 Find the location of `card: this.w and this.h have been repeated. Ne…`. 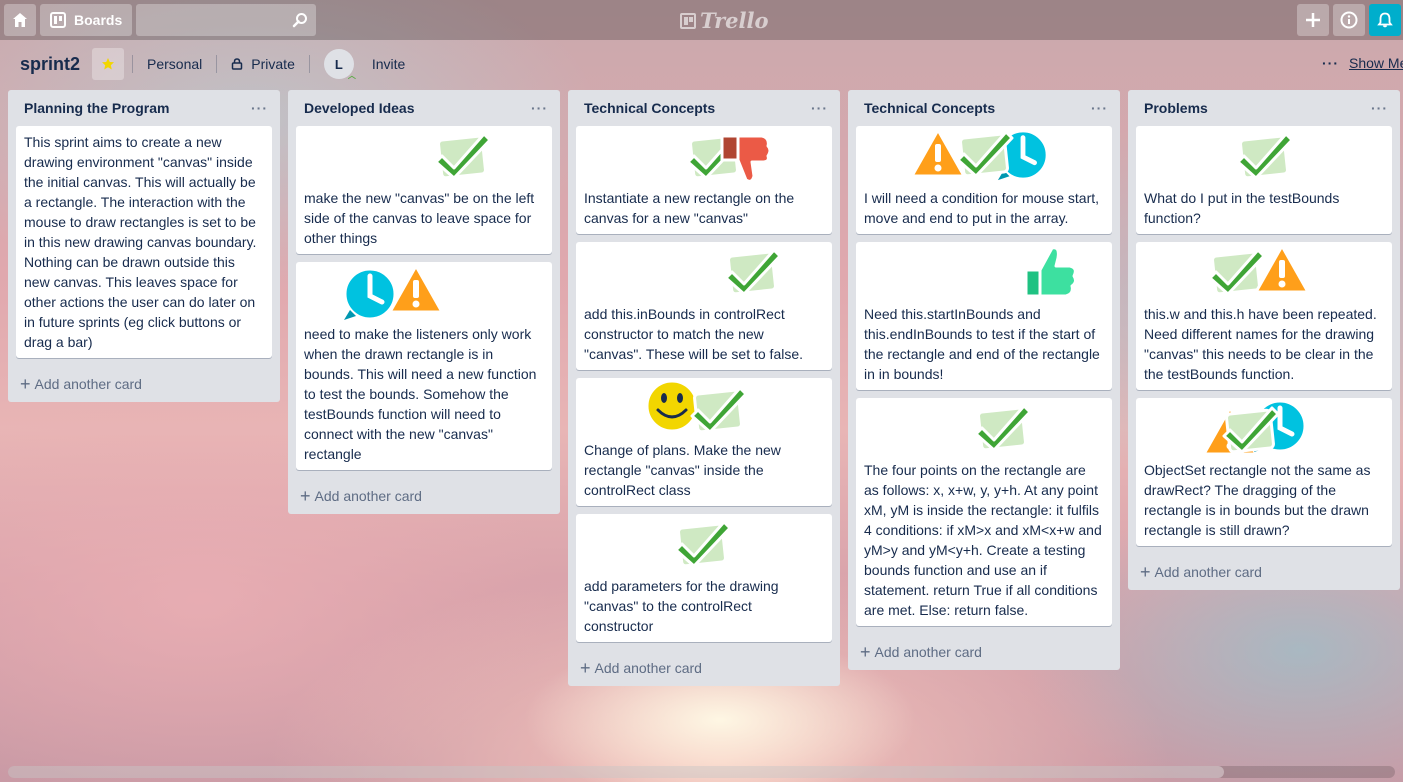

card: this.w and this.h have been repeated. Ne… is located at coordinates (1264, 316).